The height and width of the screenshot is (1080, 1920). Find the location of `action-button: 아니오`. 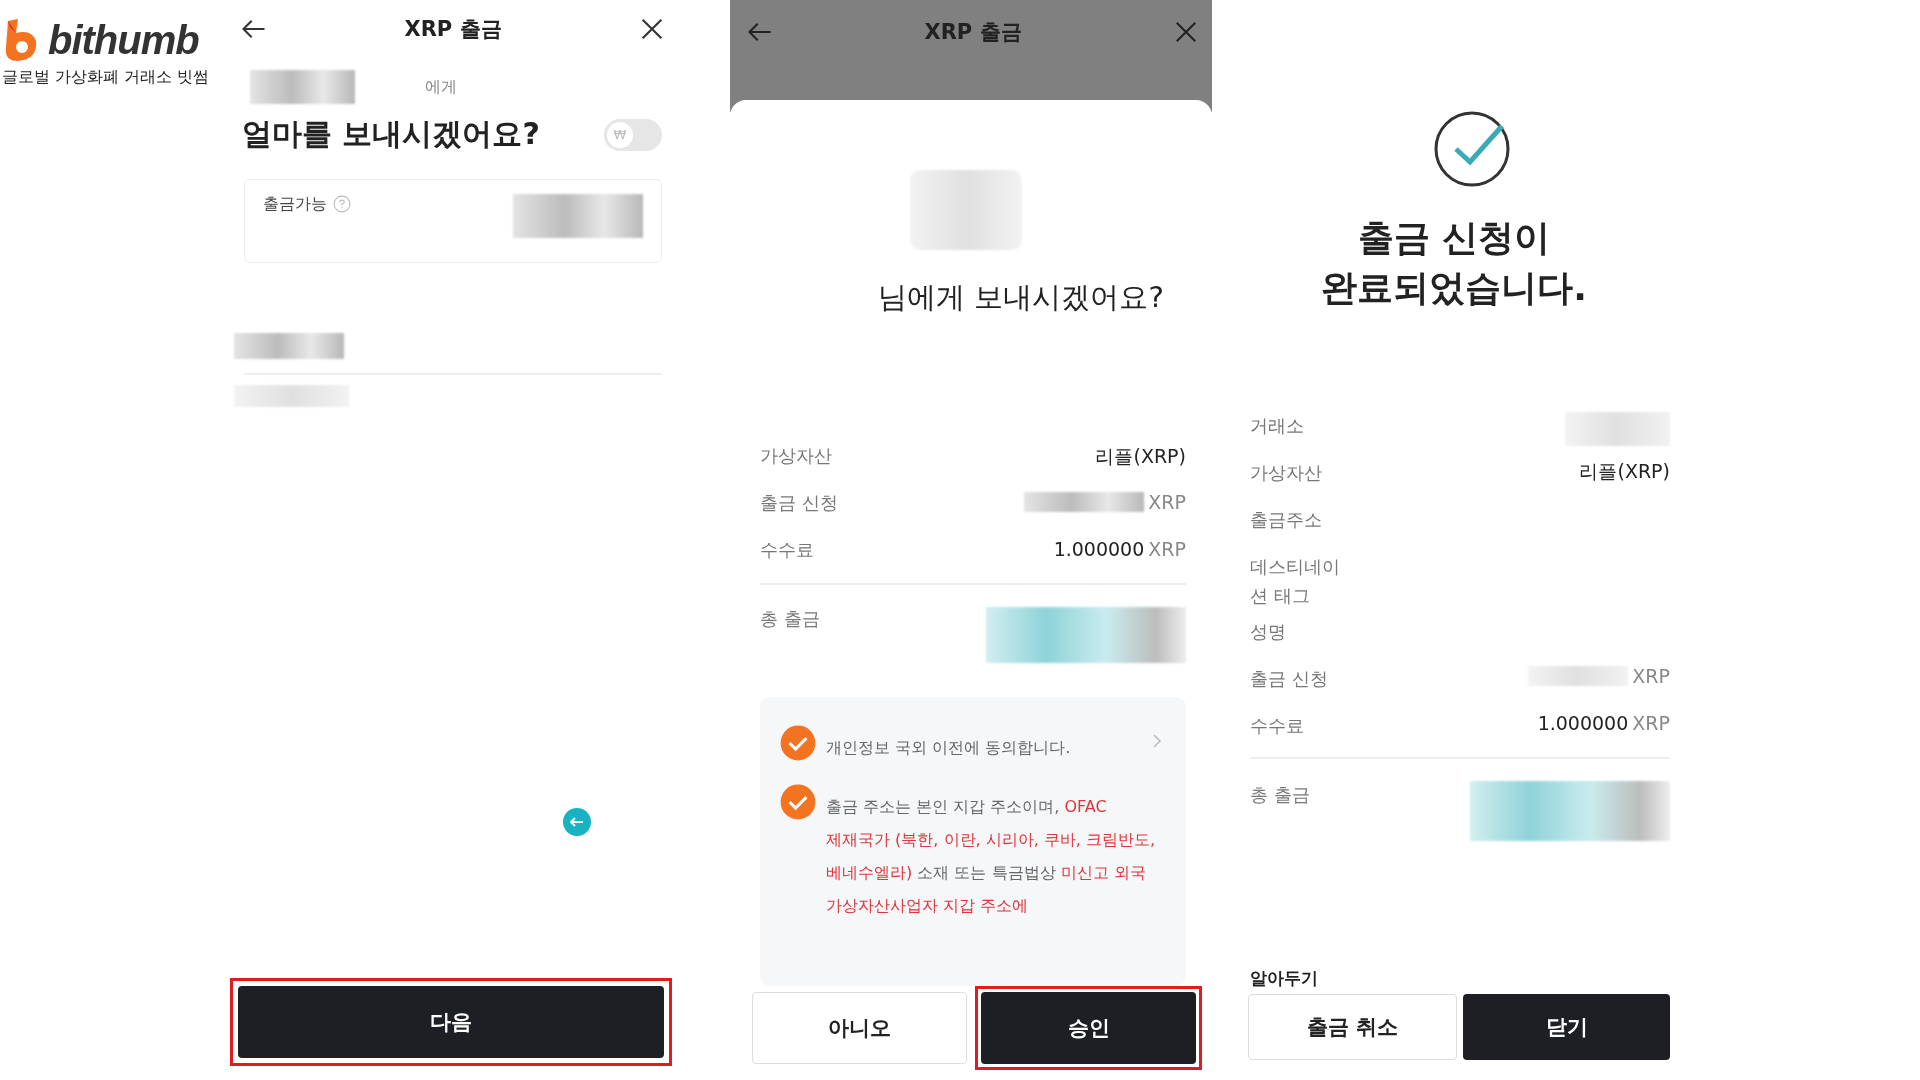

action-button: 아니오 is located at coordinates (859, 1028).